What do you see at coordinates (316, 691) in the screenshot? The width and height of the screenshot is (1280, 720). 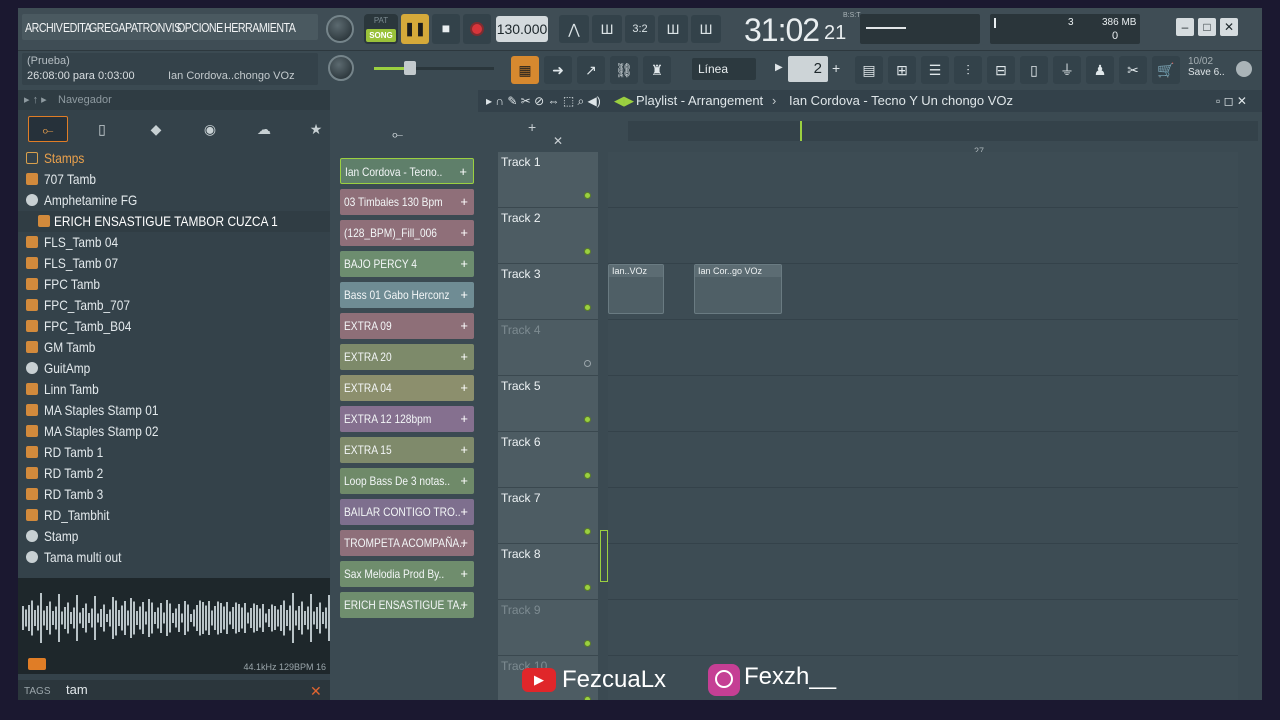 I see `clear-tags-icon: ✕` at bounding box center [316, 691].